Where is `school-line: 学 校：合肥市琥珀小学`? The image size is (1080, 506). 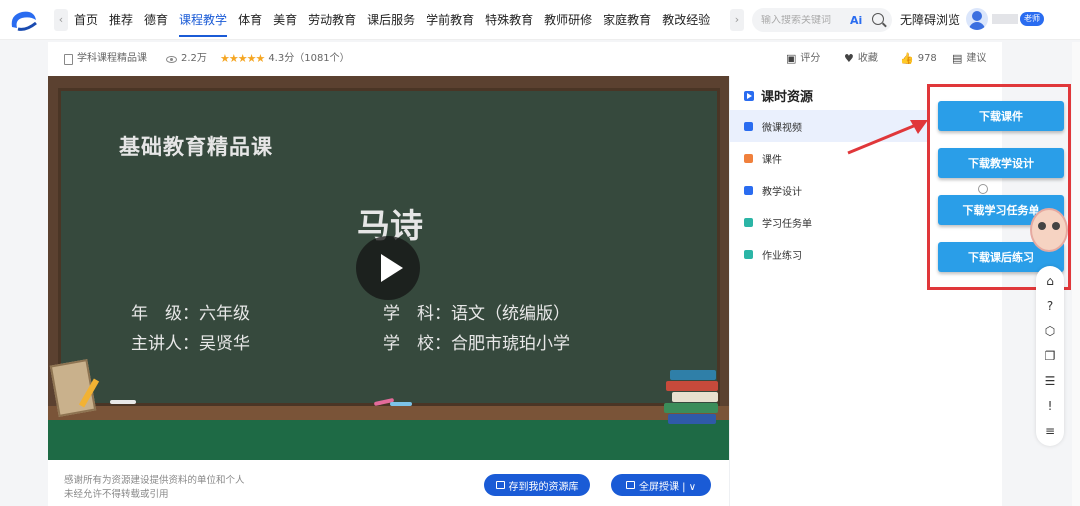 school-line: 学 校：合肥市琥珀小学 is located at coordinates (476, 344).